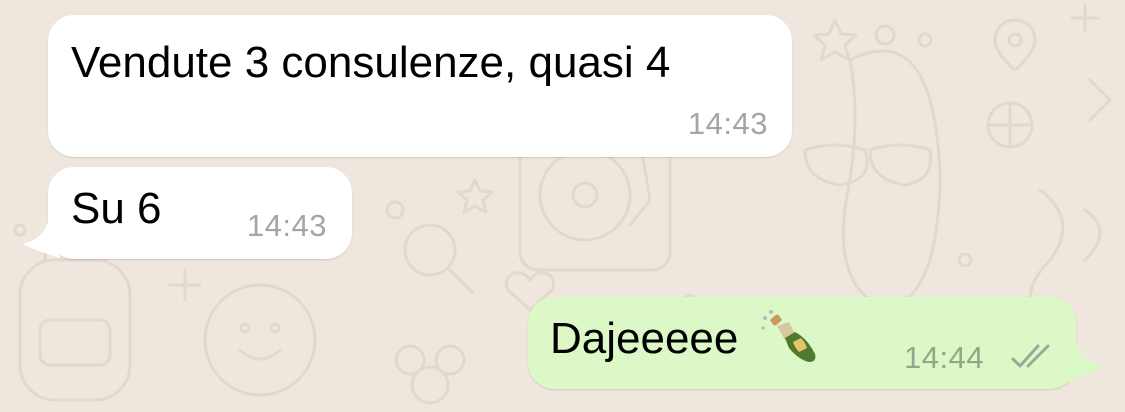 Image resolution: width=1125 pixels, height=412 pixels. I want to click on message-text: Vendute 3 consulenze, quasi 4, so click(371, 62).